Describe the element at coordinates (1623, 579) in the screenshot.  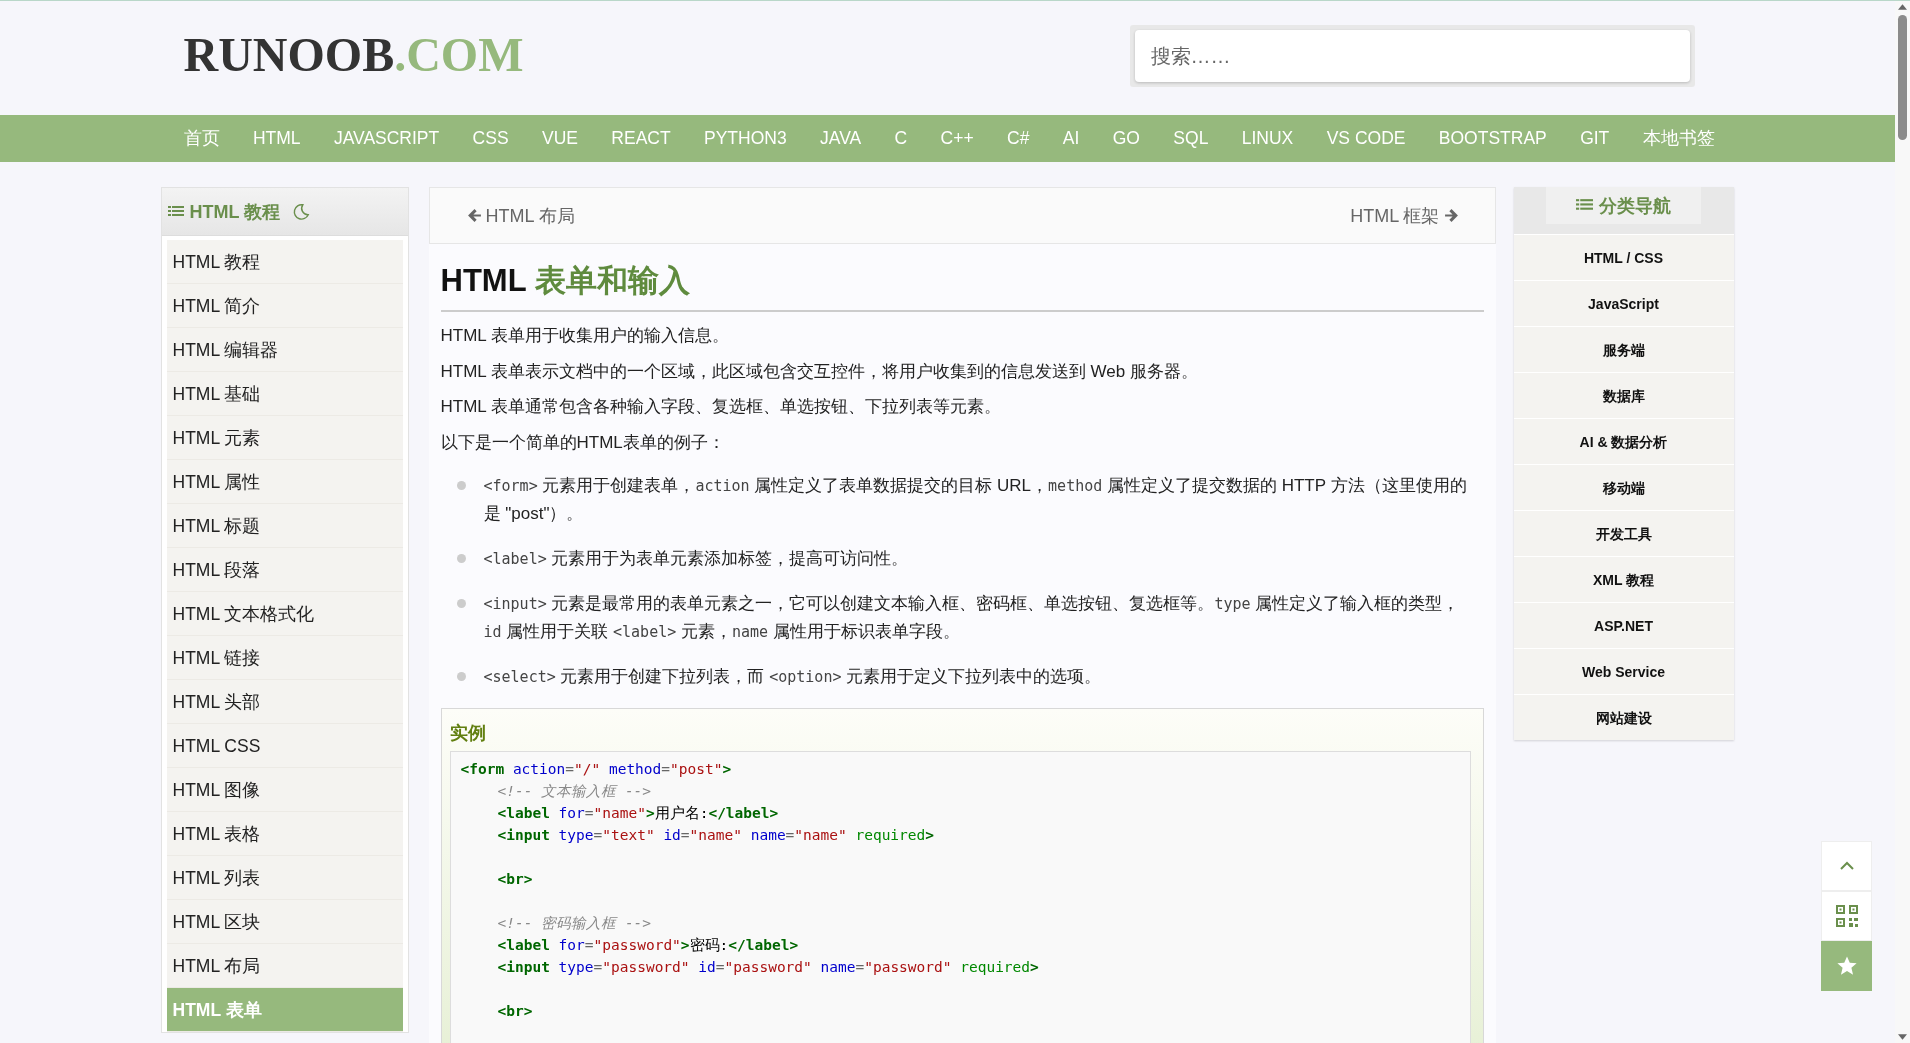
I see `category-link: XML 教程` at that location.